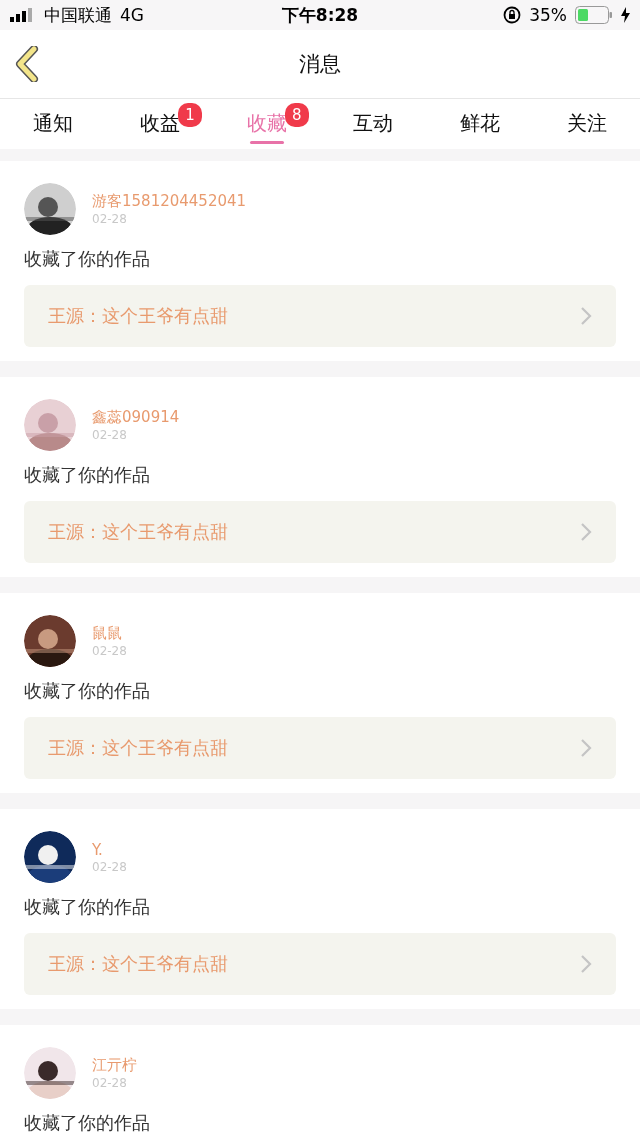  I want to click on tab: 收藏, so click(266, 120).